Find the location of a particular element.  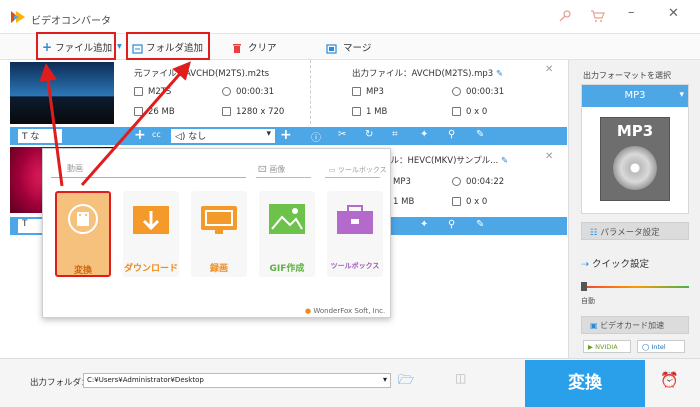

format-label: MP3 is located at coordinates (635, 96).